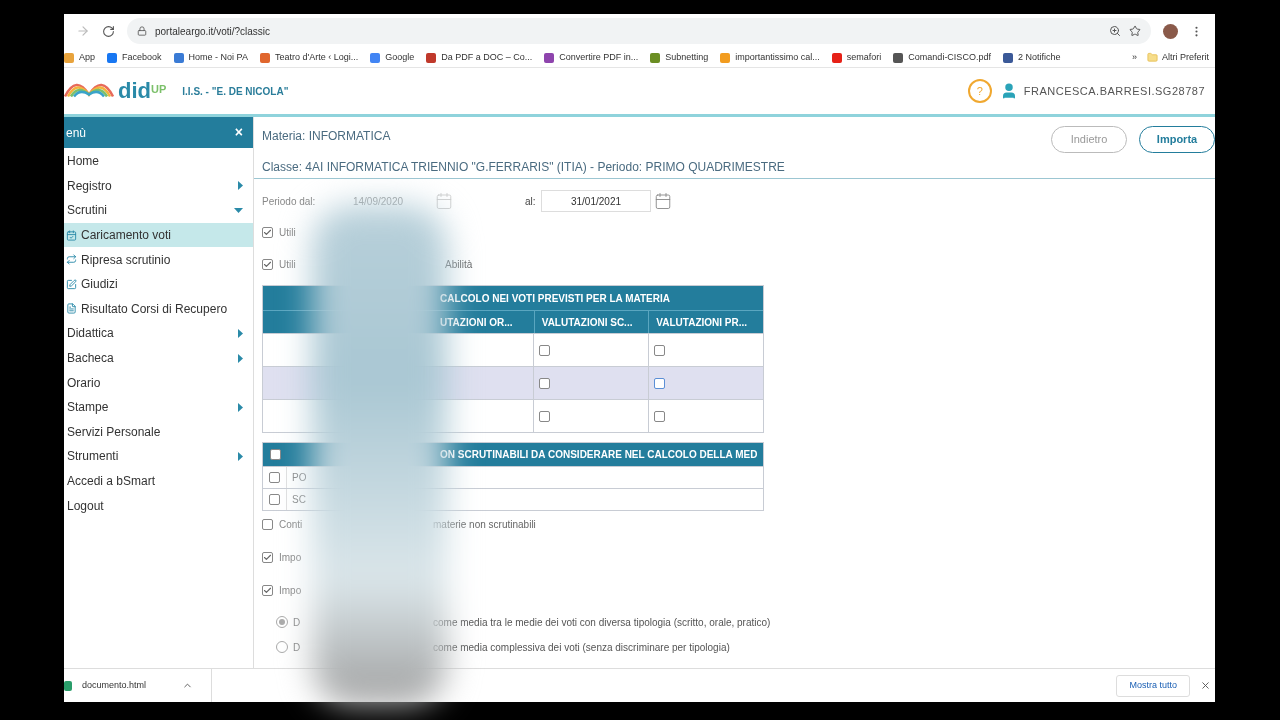  What do you see at coordinates (1205, 685) in the screenshot?
I see `close-icon` at bounding box center [1205, 685].